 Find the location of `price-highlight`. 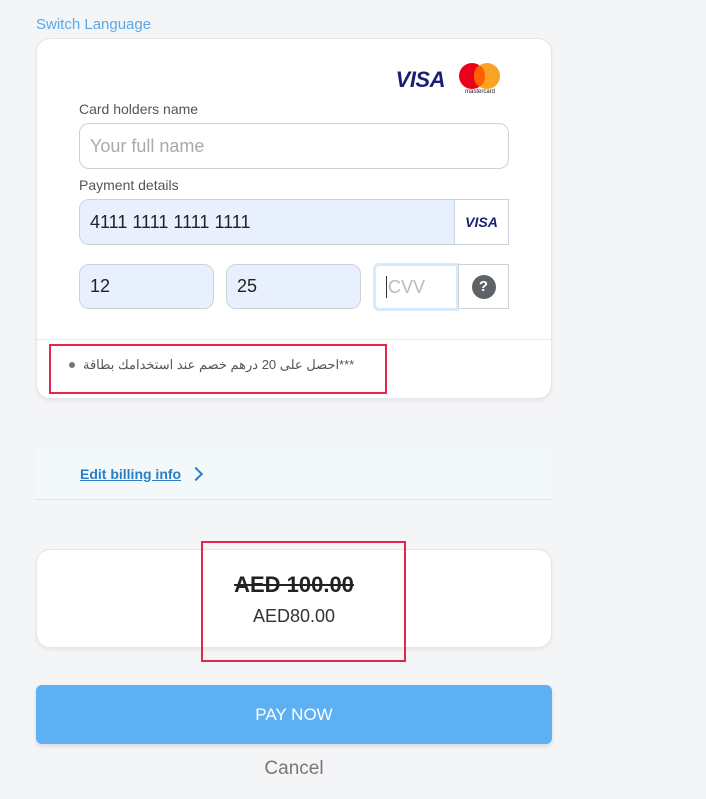

price-highlight is located at coordinates (303, 601).